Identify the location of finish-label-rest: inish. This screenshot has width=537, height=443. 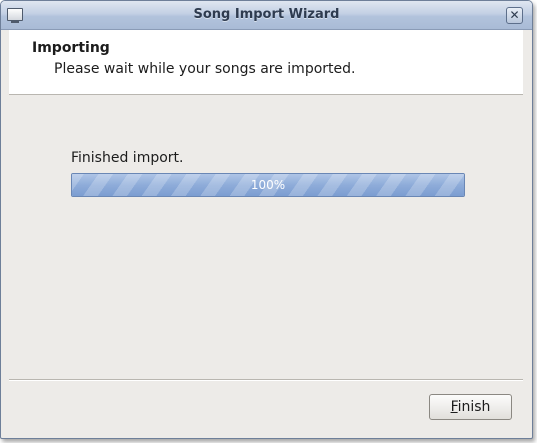
(474, 407).